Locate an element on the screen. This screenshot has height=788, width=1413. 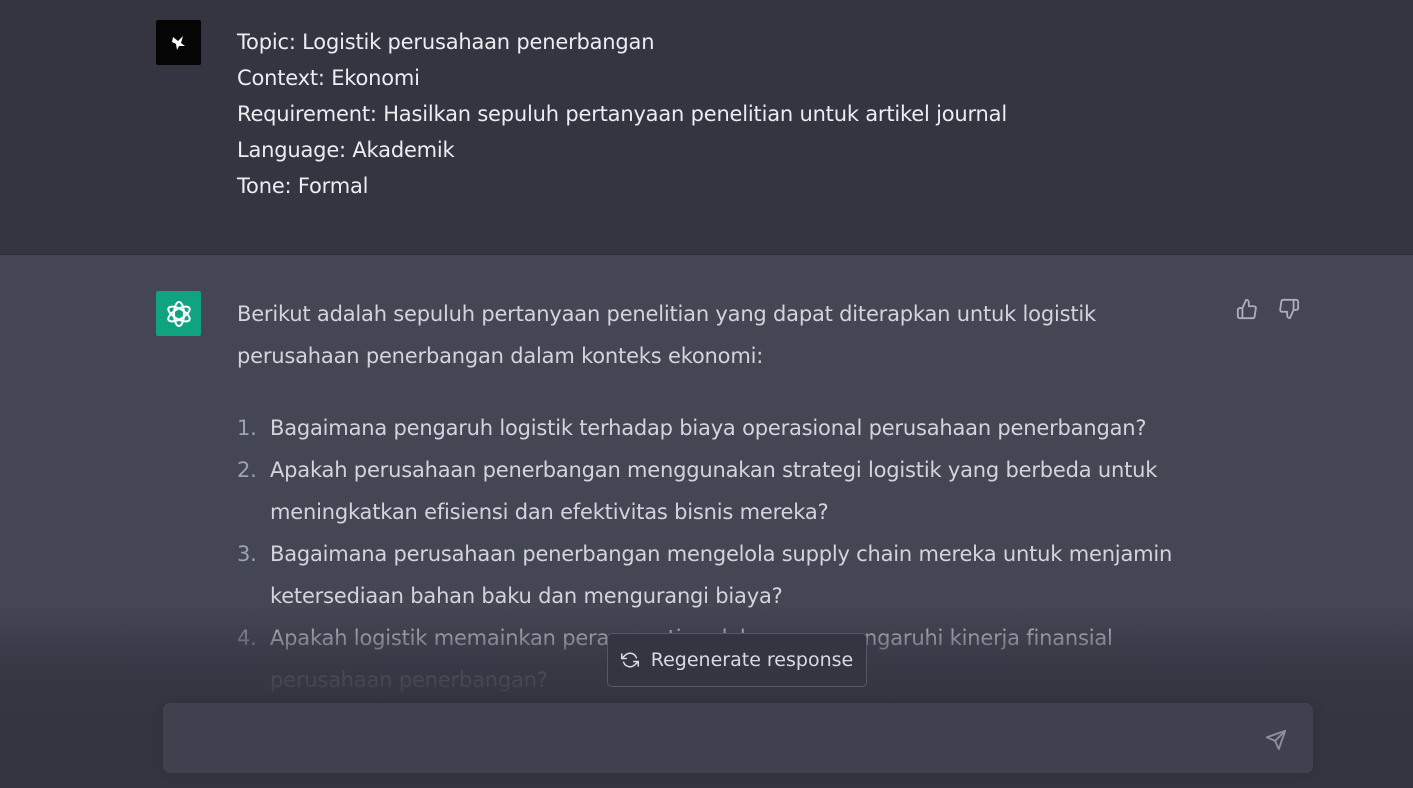
list-number: 2. is located at coordinates (247, 470).